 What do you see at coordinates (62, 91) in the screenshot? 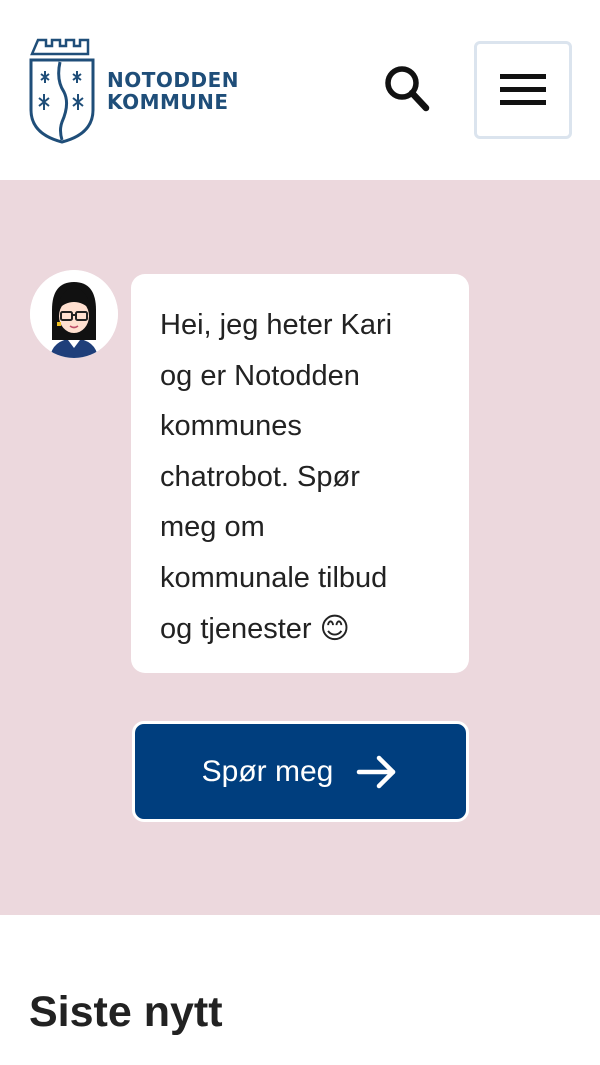
I see `coat-of-arms-icon` at bounding box center [62, 91].